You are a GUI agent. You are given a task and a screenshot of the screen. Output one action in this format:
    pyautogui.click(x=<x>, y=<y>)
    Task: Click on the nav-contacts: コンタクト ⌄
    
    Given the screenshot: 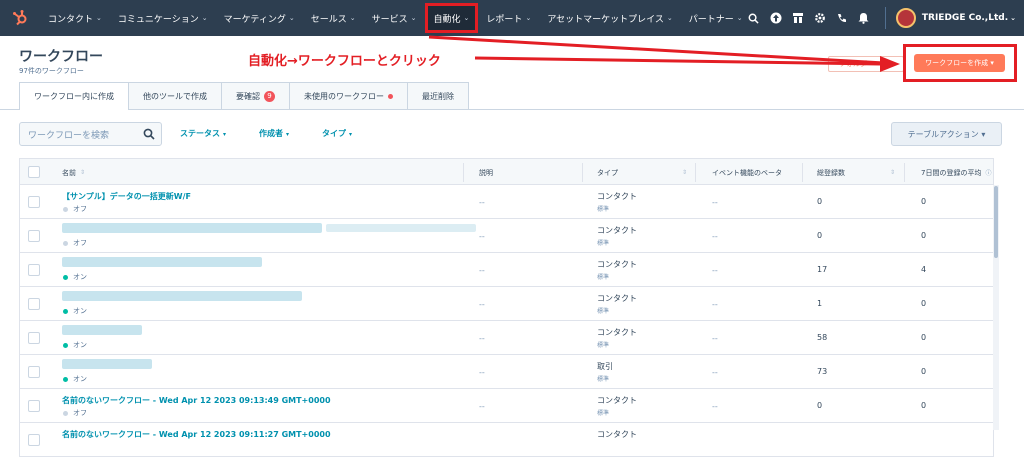 What is the action you would take?
    pyautogui.click(x=75, y=18)
    